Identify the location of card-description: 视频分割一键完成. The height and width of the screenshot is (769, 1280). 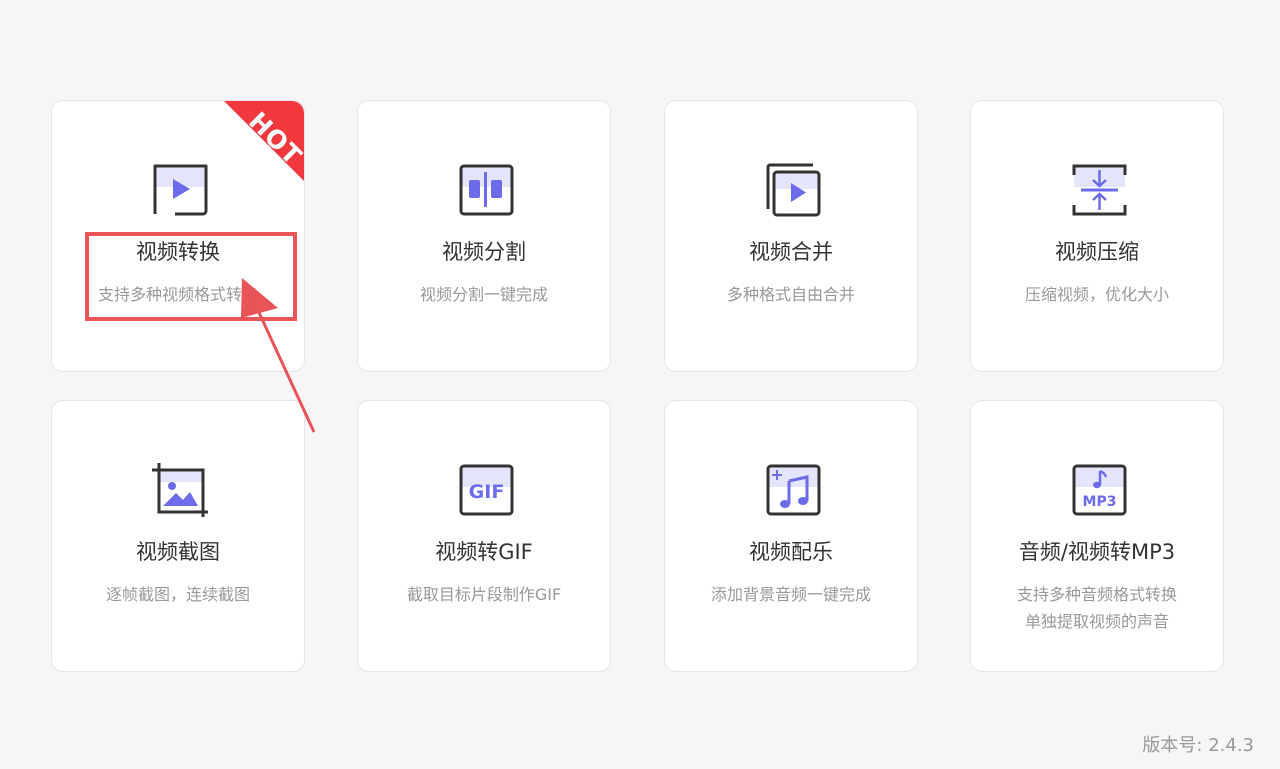
(483, 294).